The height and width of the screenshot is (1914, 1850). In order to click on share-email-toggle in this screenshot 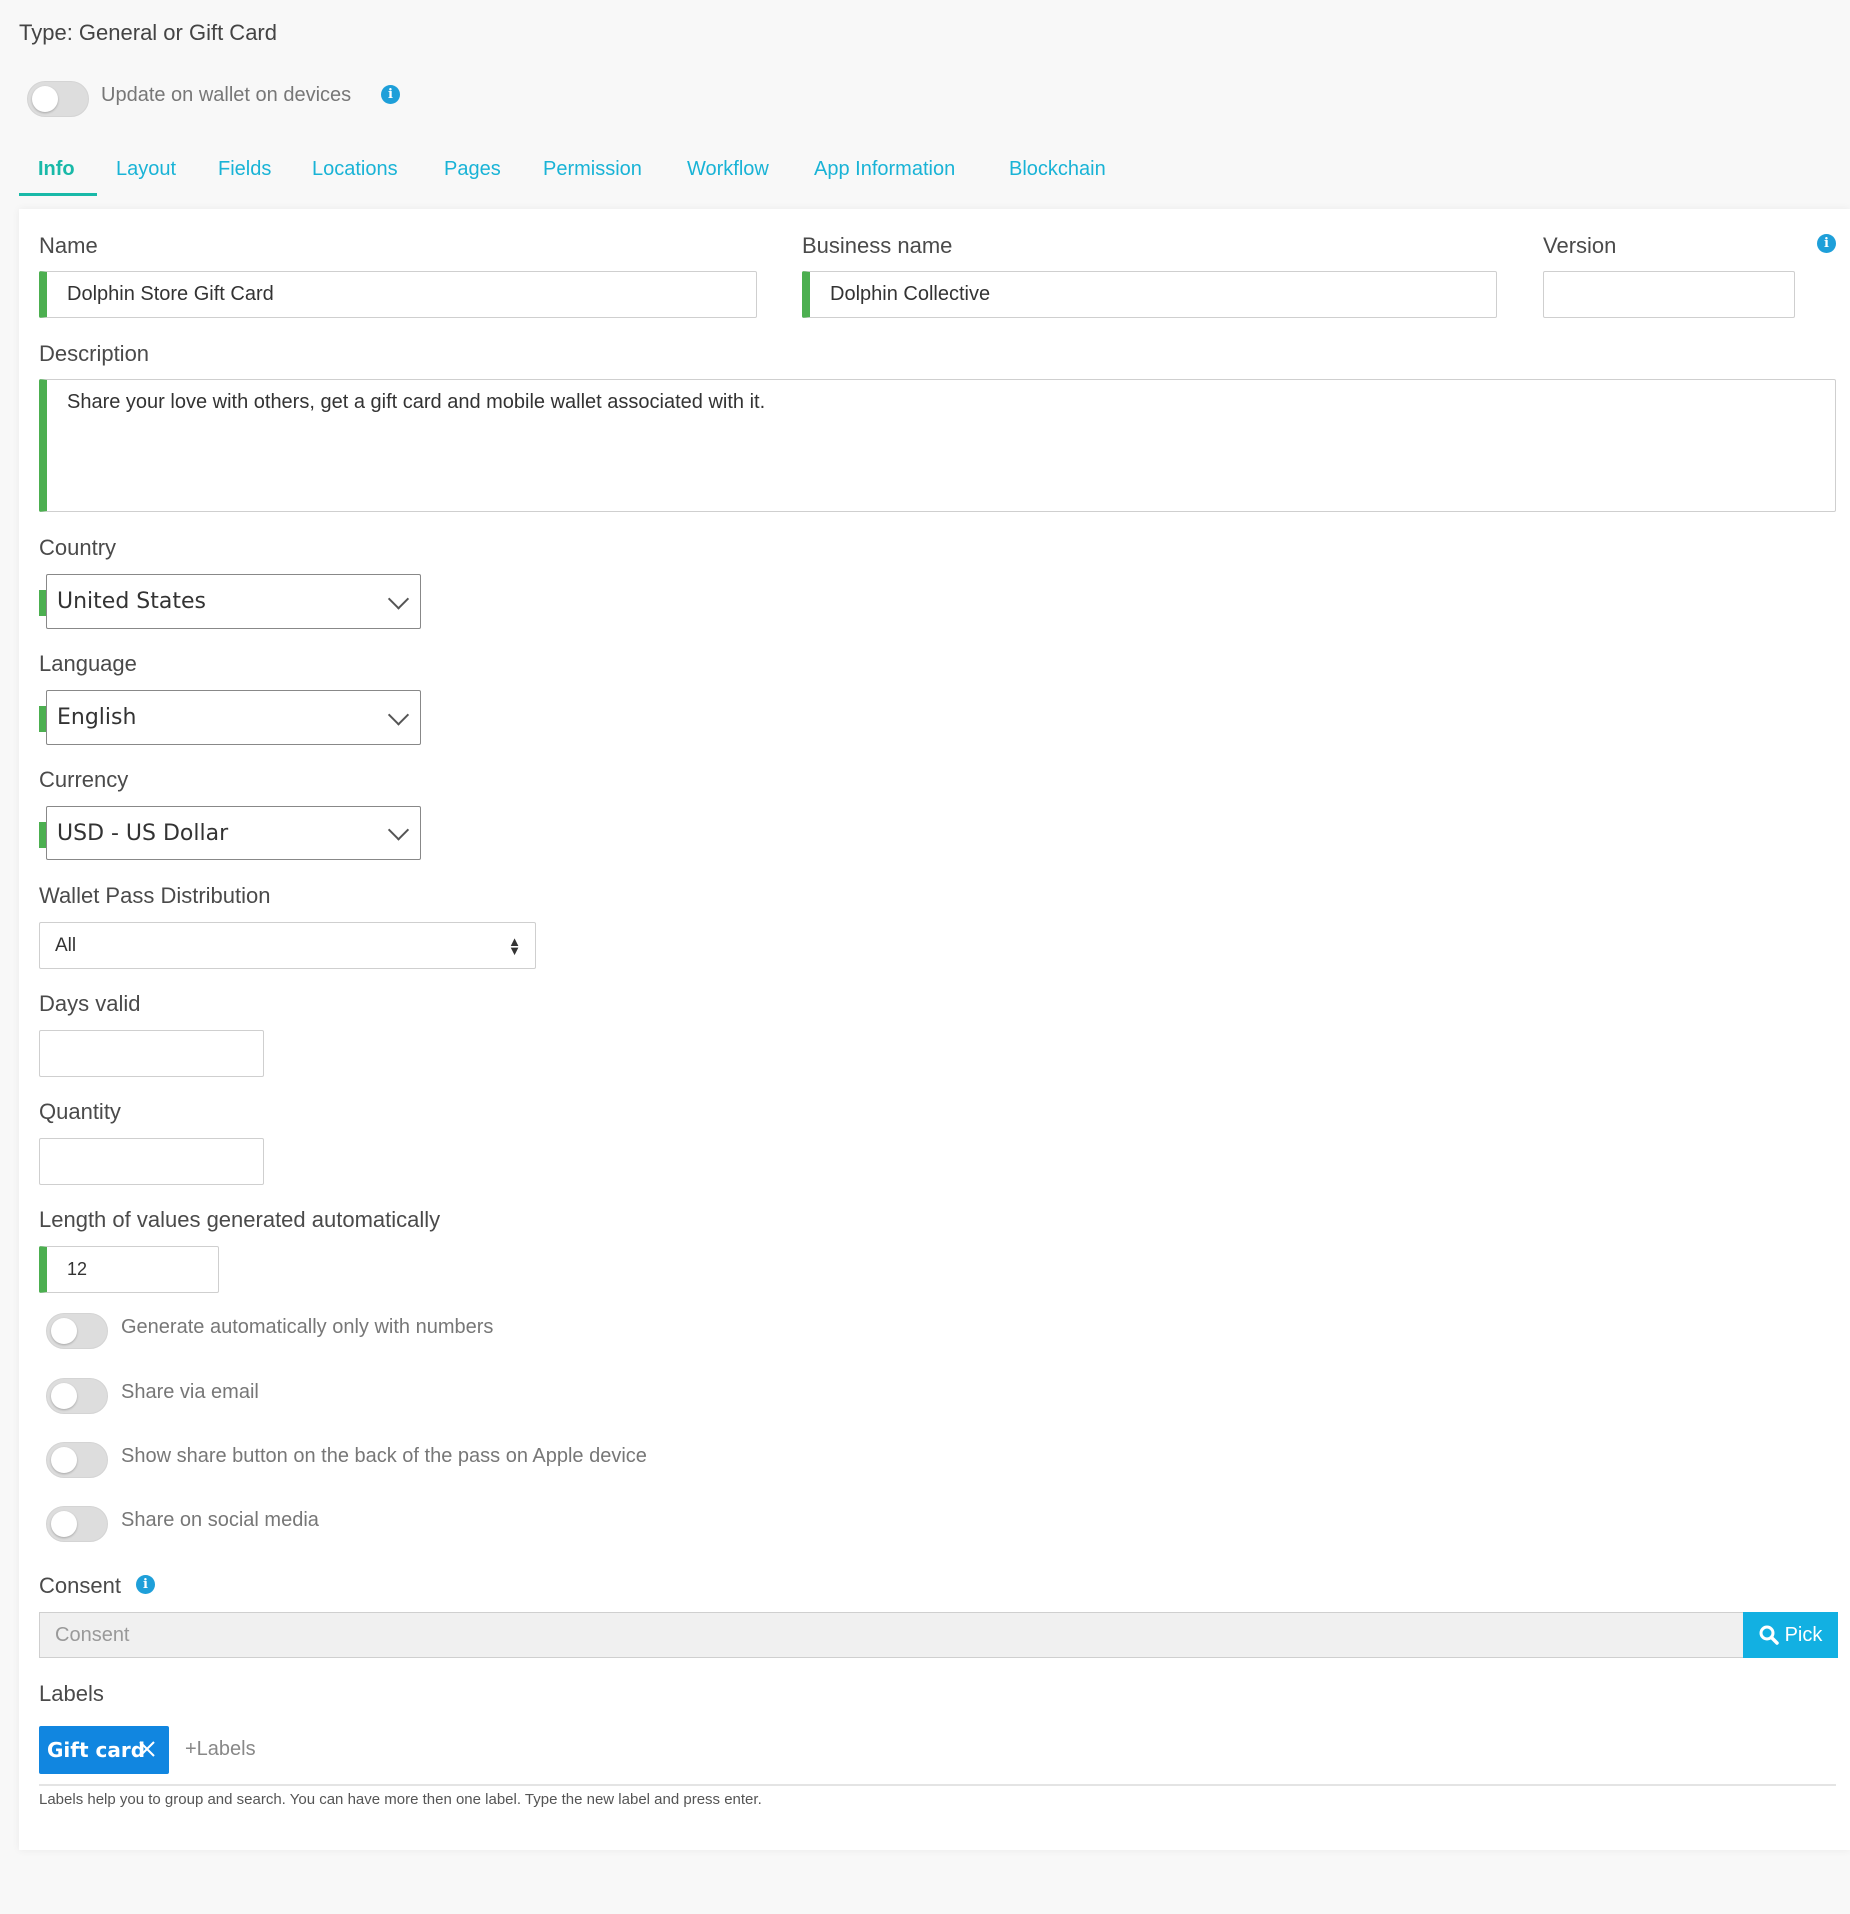, I will do `click(77, 1396)`.